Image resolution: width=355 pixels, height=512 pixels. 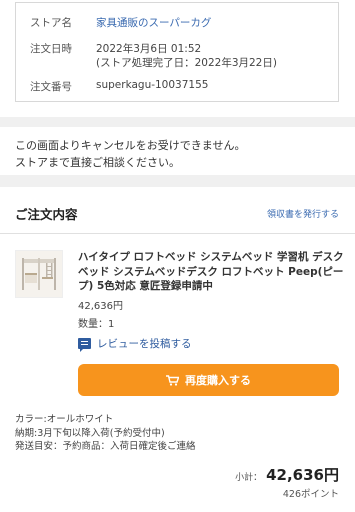 I want to click on product-thumbnail, so click(x=39, y=274).